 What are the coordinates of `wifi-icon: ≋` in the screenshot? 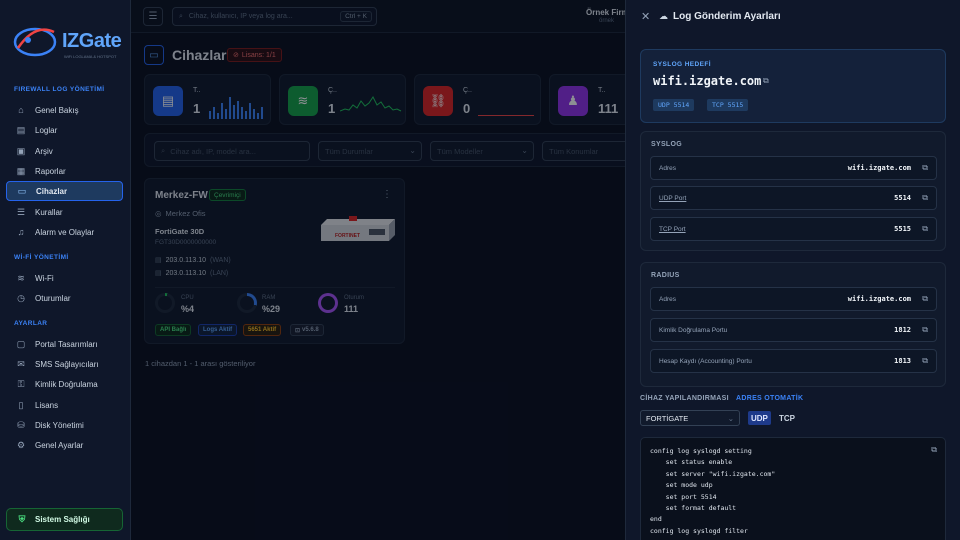 It's located at (21, 277).